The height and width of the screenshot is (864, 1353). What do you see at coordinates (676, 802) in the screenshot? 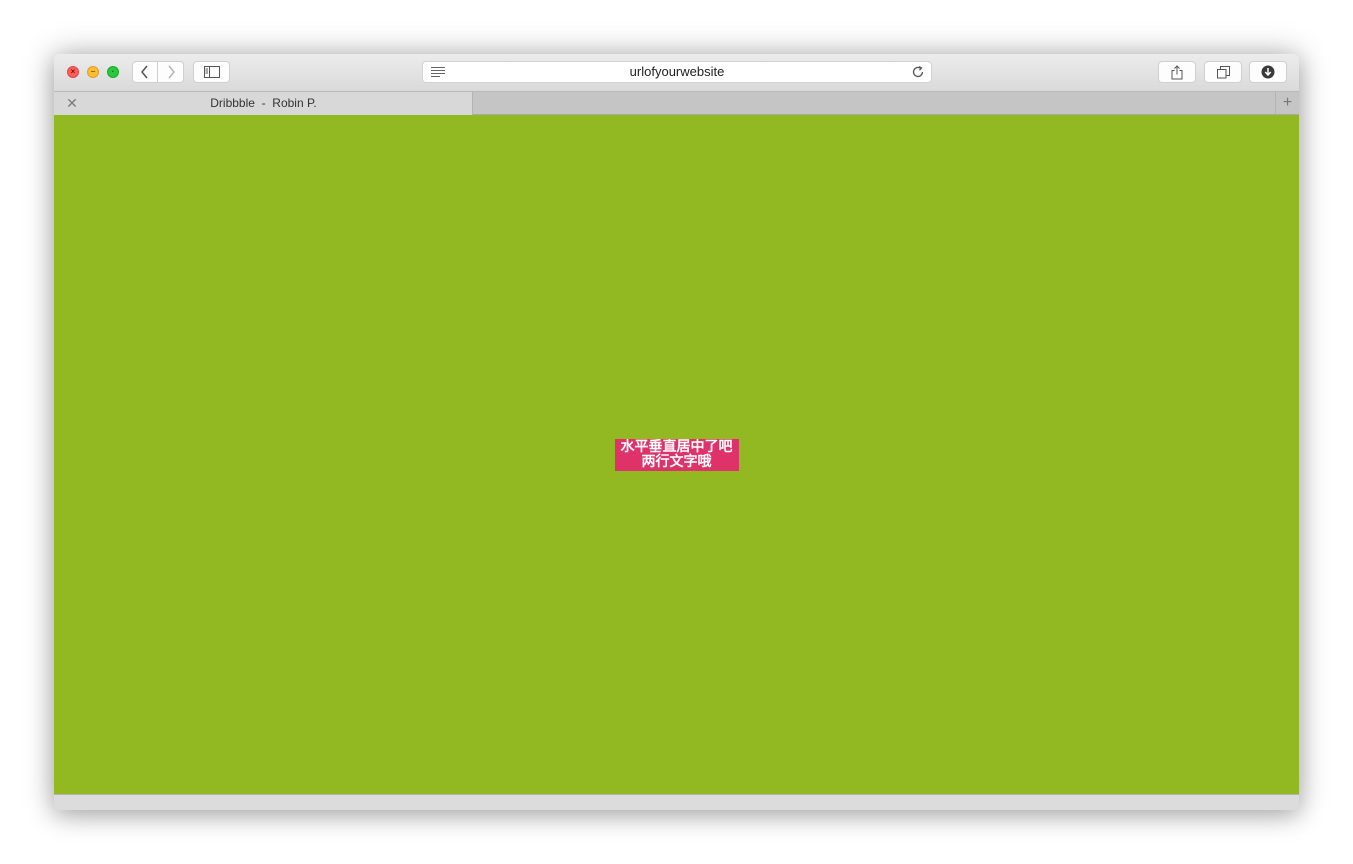
I see `status-bar` at bounding box center [676, 802].